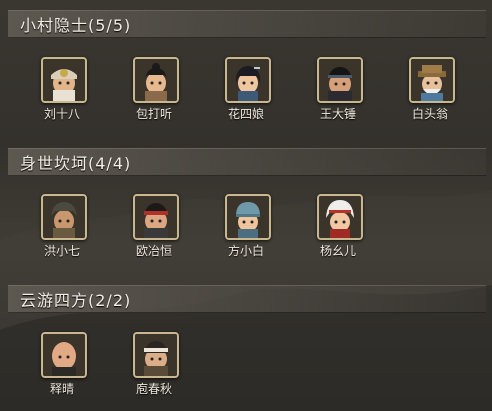 The height and width of the screenshot is (411, 492). What do you see at coordinates (247, 162) in the screenshot?
I see `group-header: 身世坎坷(4/4)` at bounding box center [247, 162].